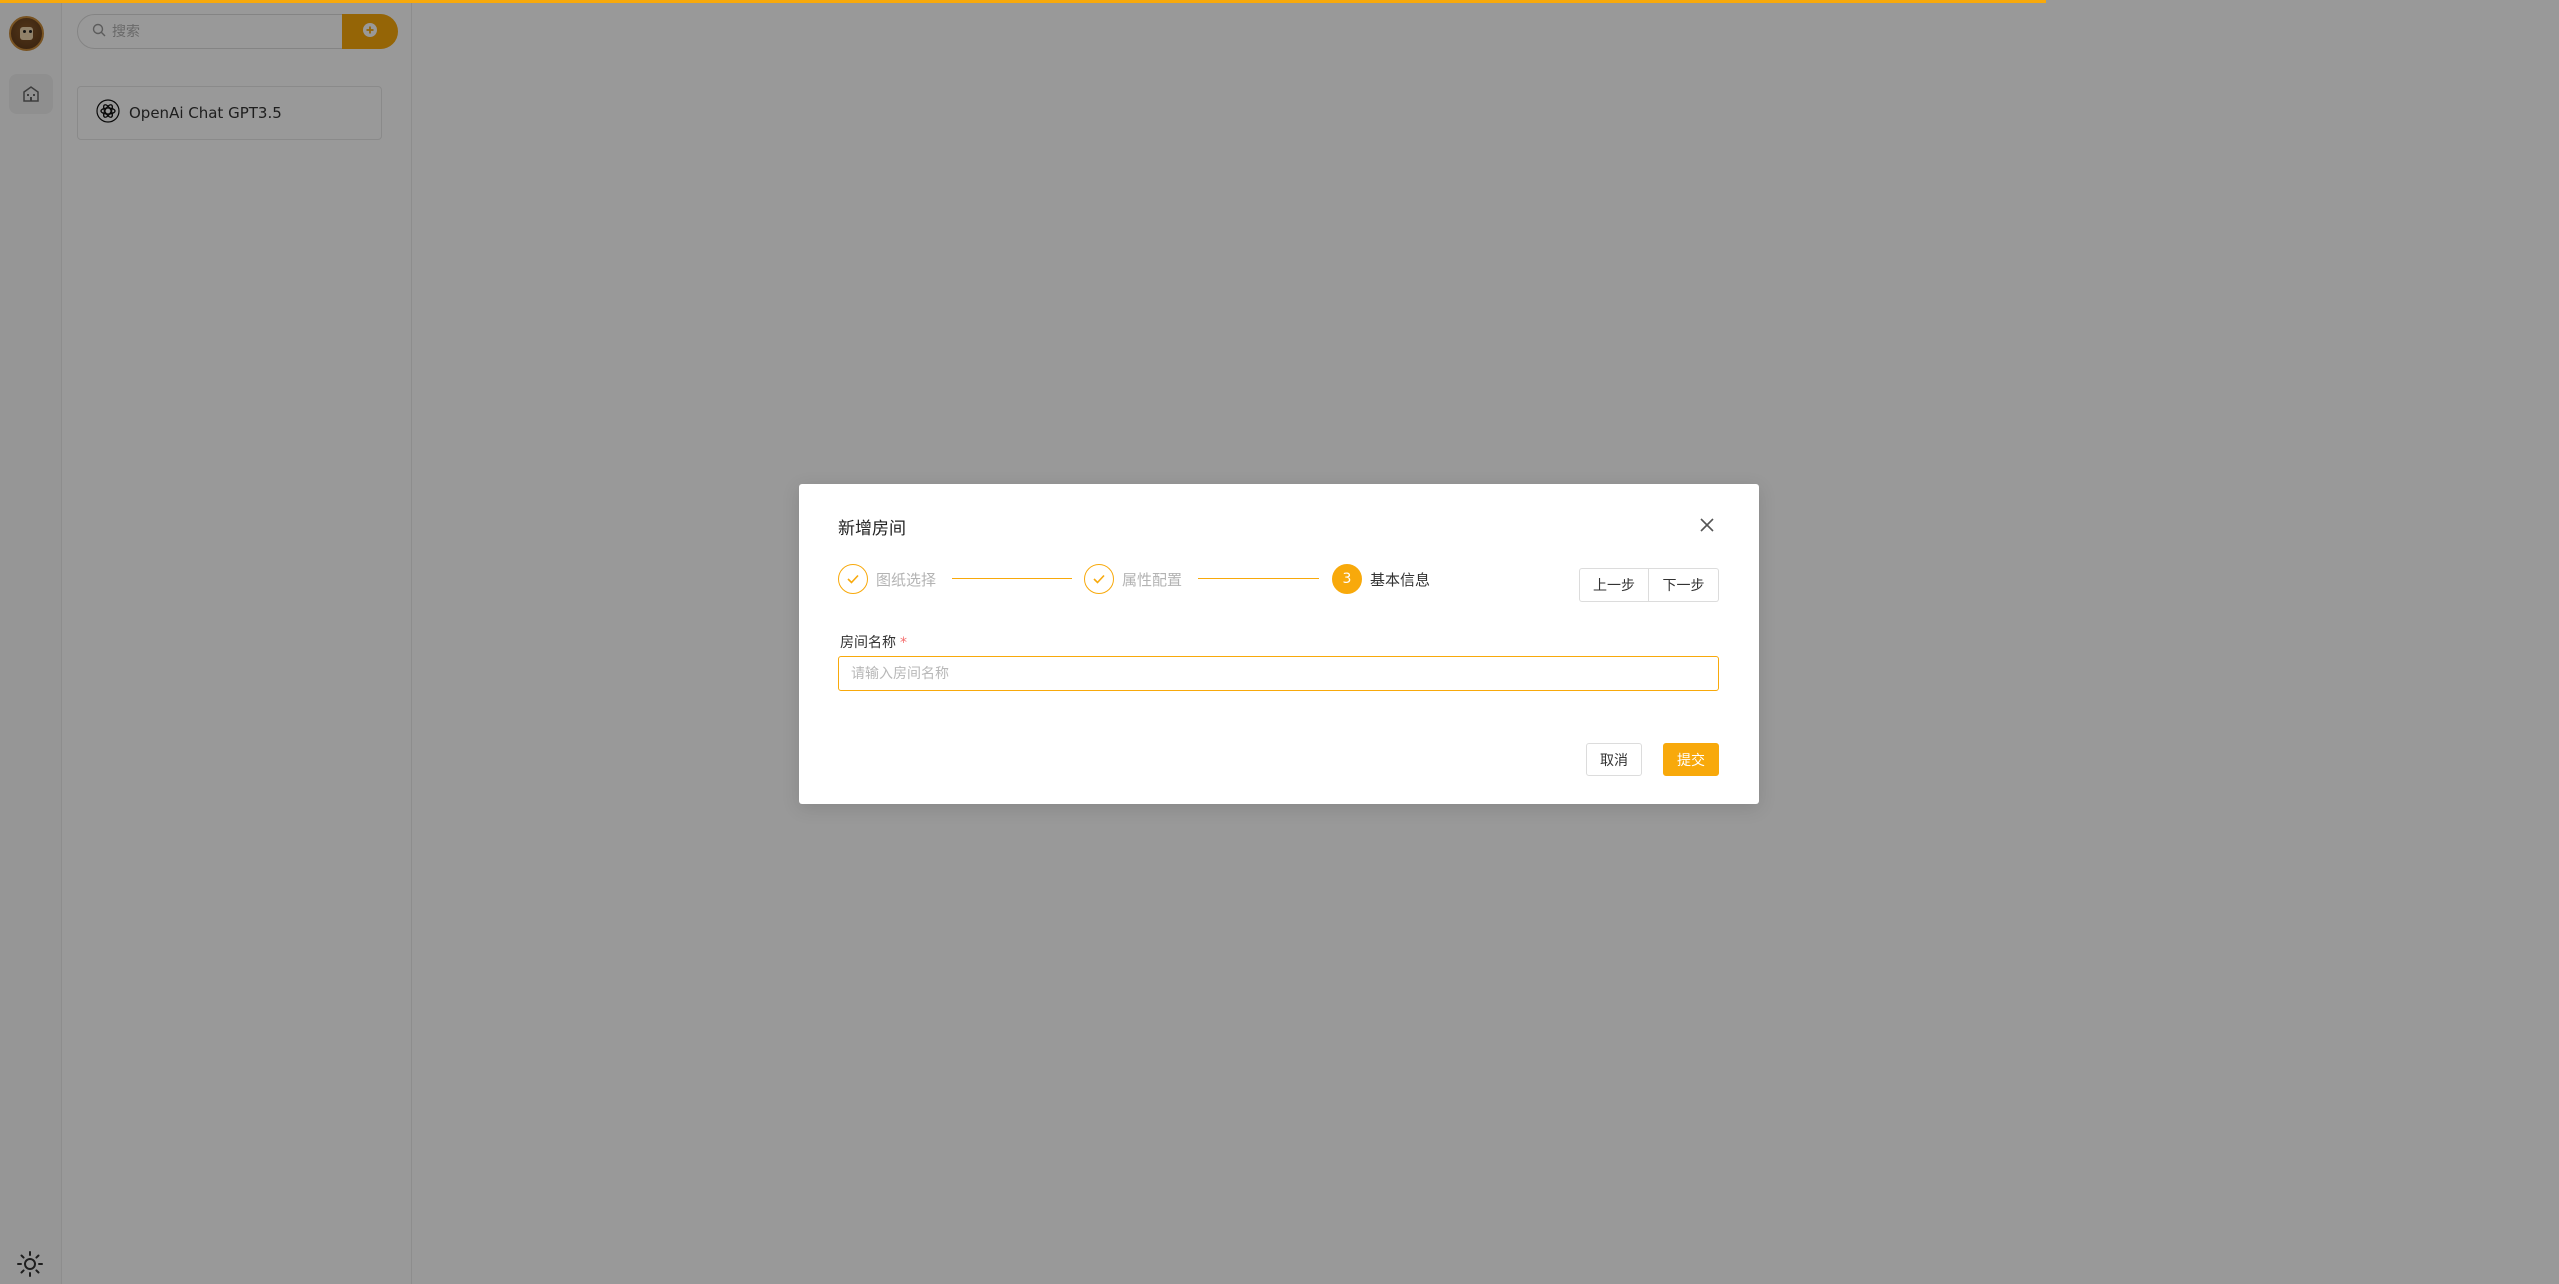 The width and height of the screenshot is (2559, 1284). I want to click on step-nav-group: 上一步 下一步, so click(1649, 585).